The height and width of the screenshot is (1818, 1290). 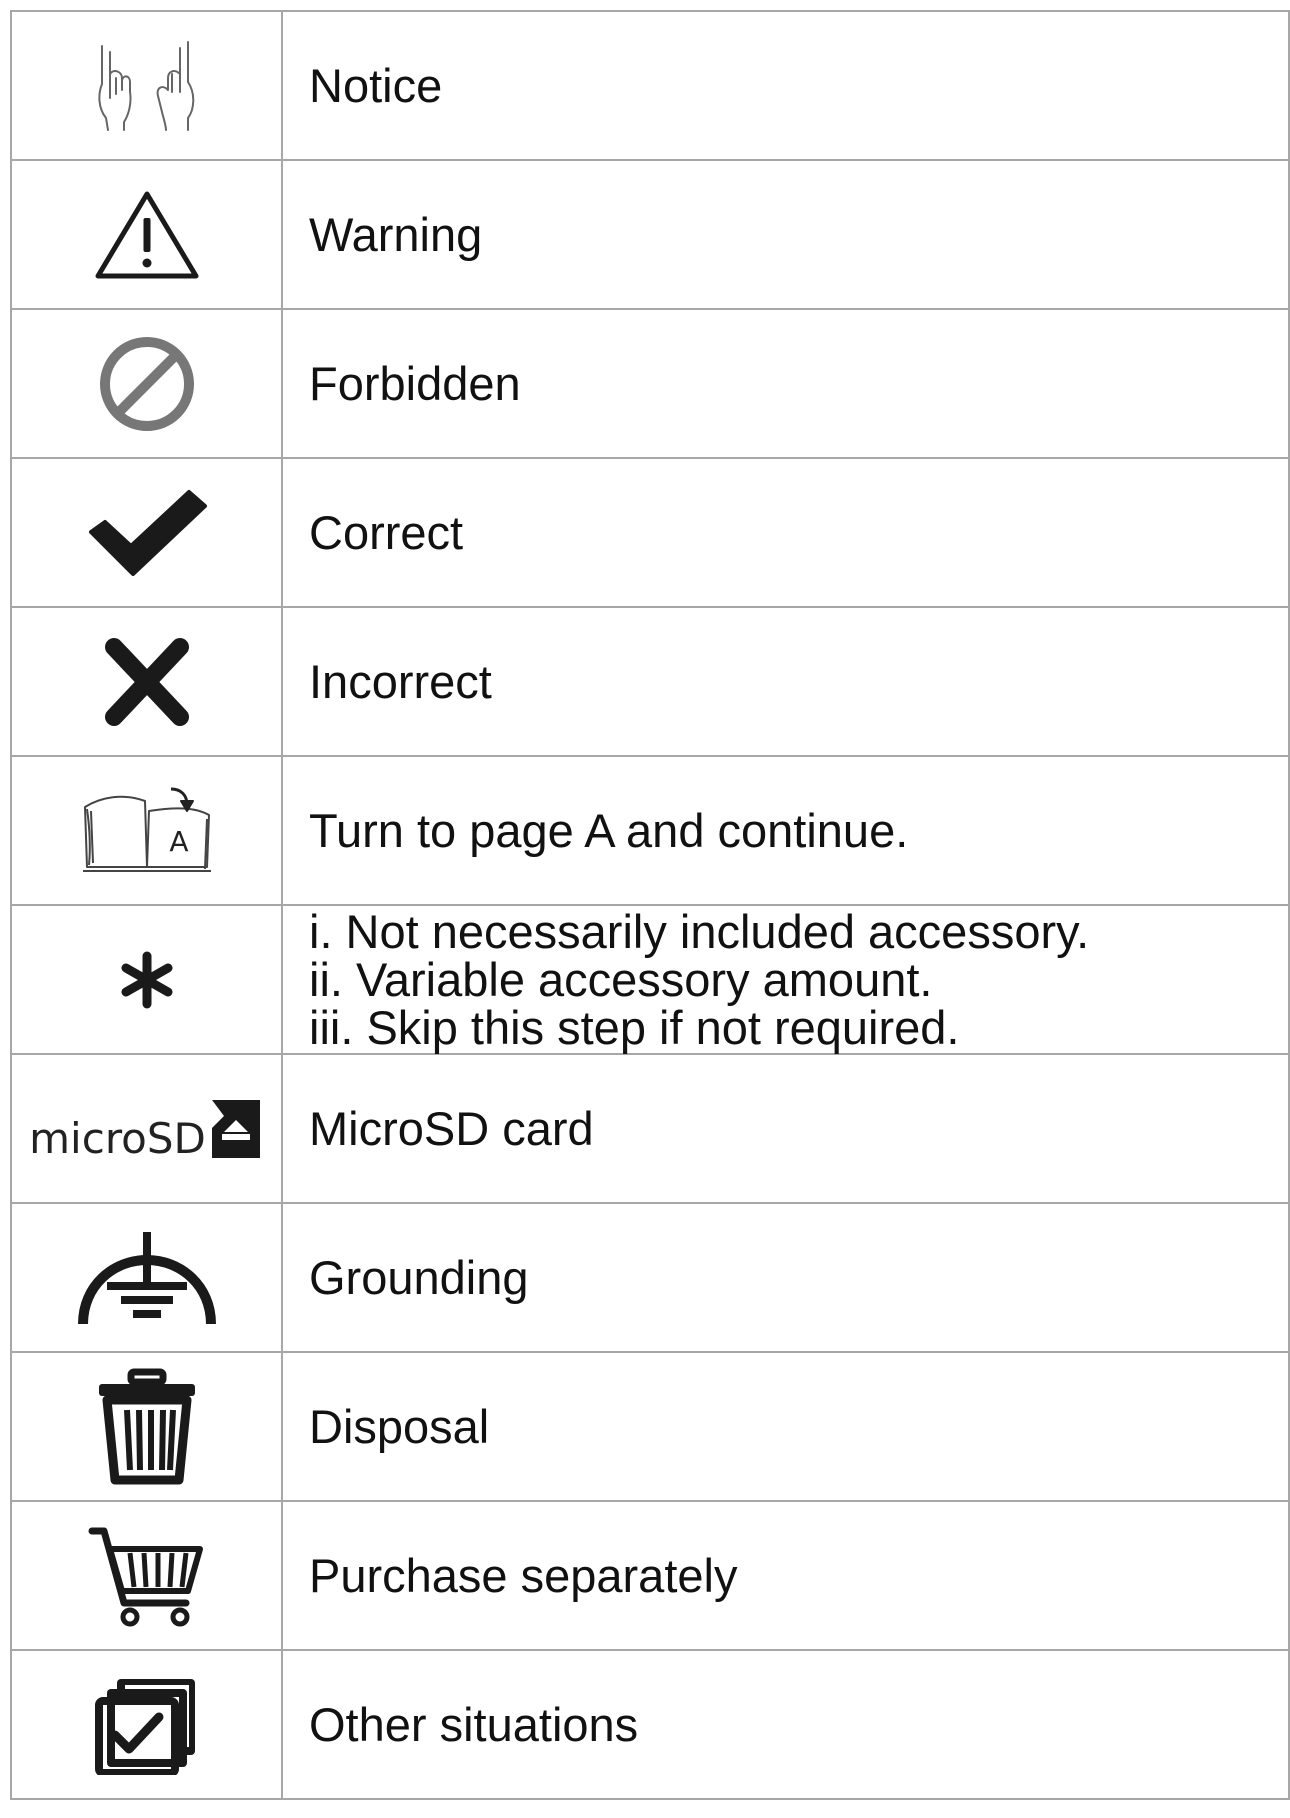 What do you see at coordinates (785, 681) in the screenshot?
I see `row-label: Incorrect` at bounding box center [785, 681].